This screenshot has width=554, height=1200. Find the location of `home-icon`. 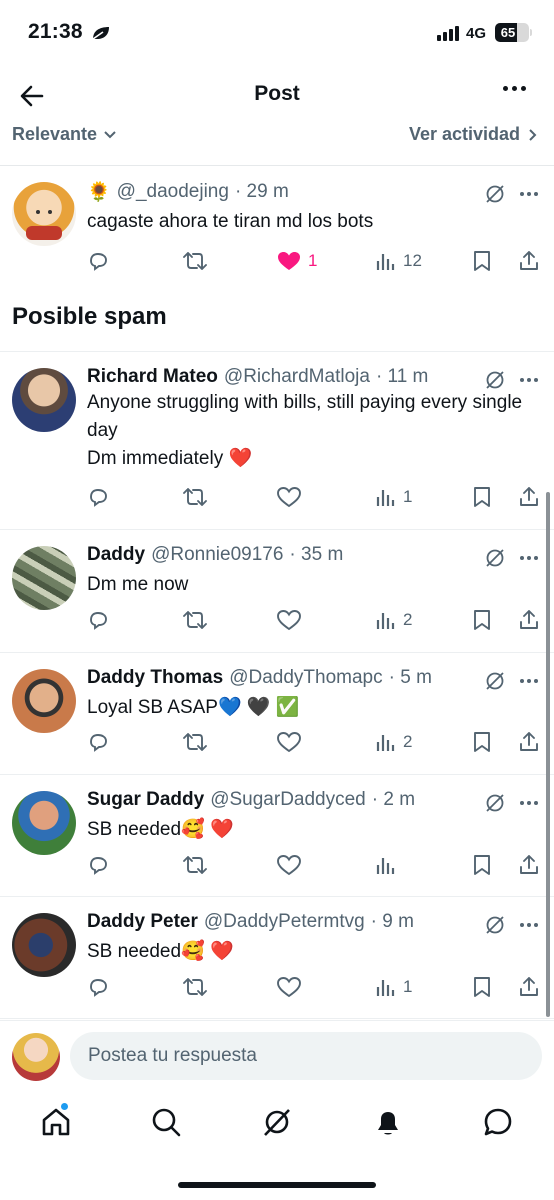

home-icon is located at coordinates (56, 1122).